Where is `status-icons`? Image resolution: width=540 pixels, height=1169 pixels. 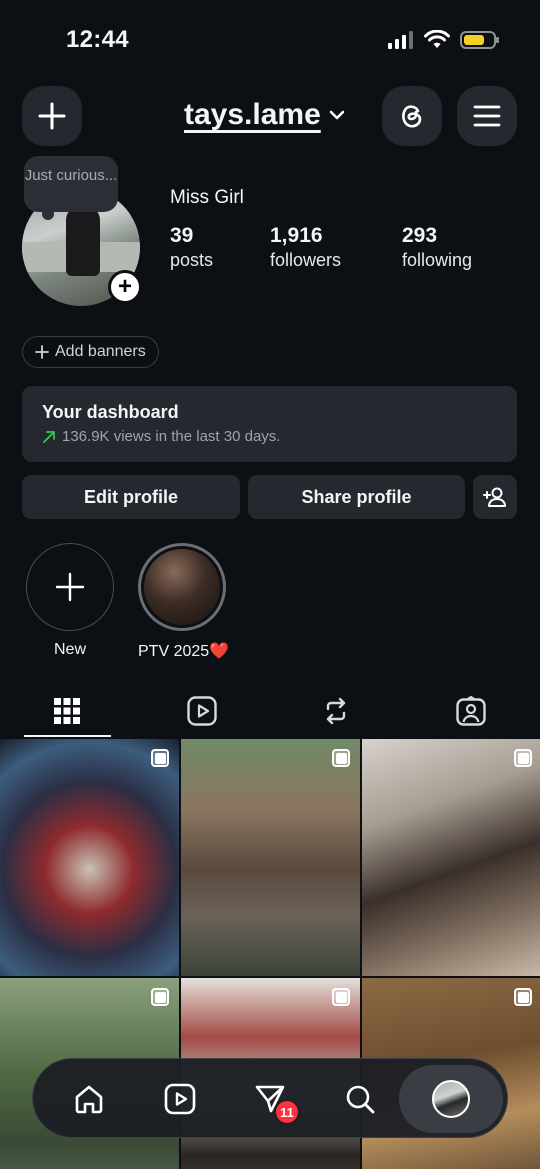
status-icons is located at coordinates (443, 40).